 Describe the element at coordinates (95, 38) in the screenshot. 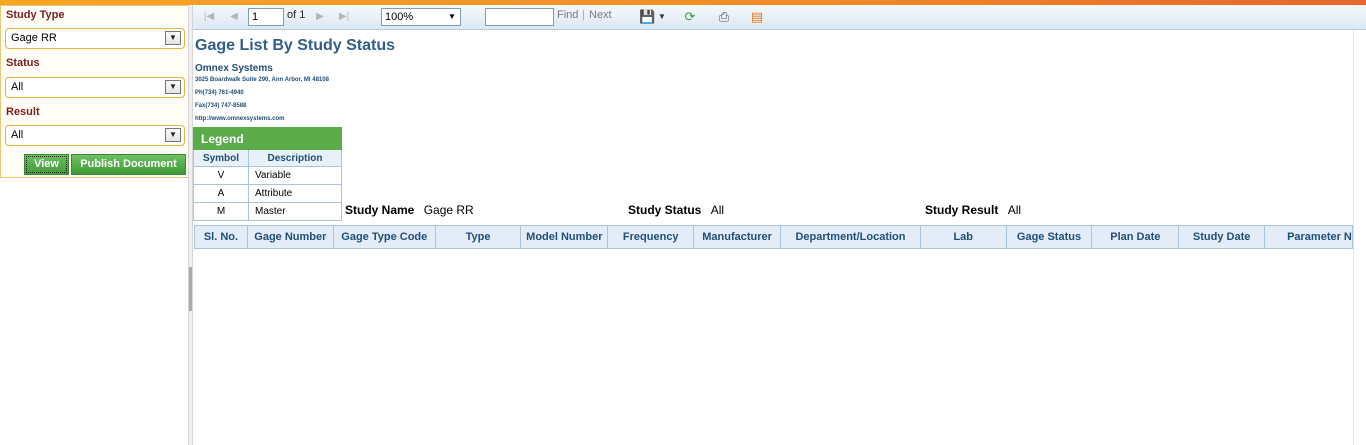

I see `study-type-select: Gage RR ▼` at that location.